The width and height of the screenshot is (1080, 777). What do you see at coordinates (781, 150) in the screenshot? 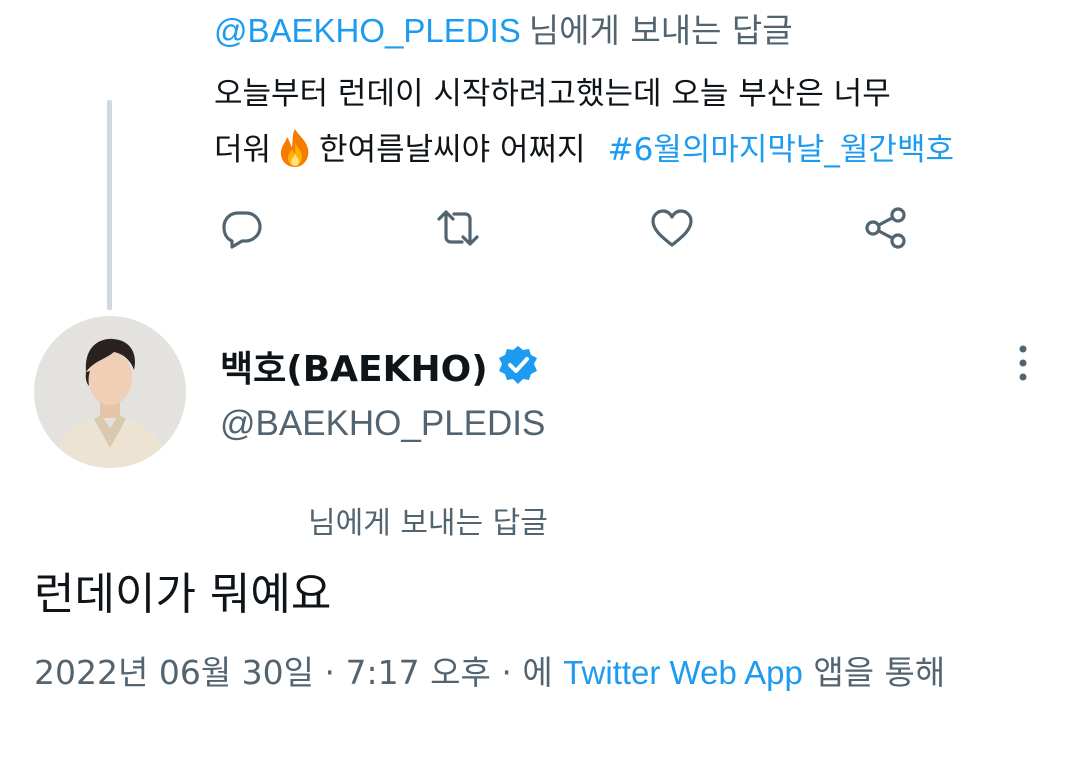
I see `hashtag-link: #6월의마지막날_월간백호` at bounding box center [781, 150].